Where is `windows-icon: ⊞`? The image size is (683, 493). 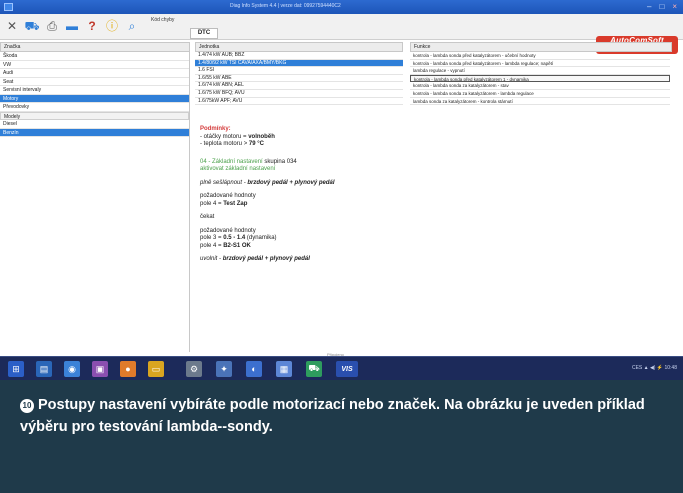
windows-icon: ⊞ is located at coordinates (16, 369).